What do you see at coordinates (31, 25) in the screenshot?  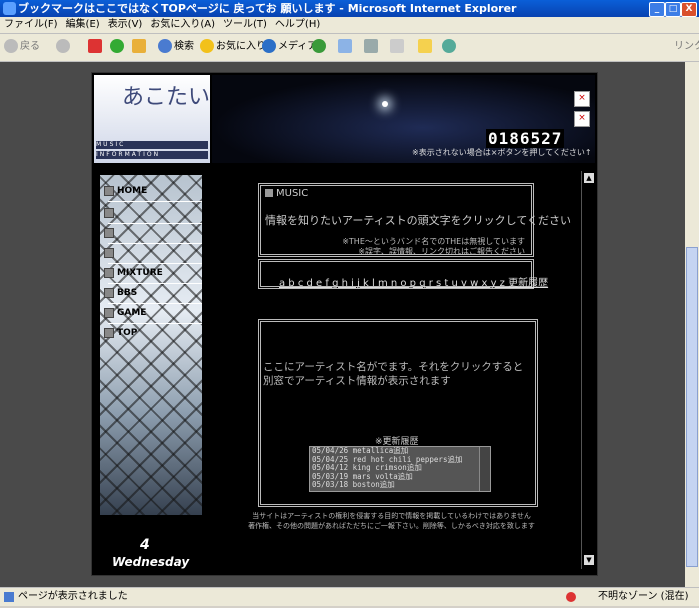 I see `menu-file: ファイル(F)` at bounding box center [31, 25].